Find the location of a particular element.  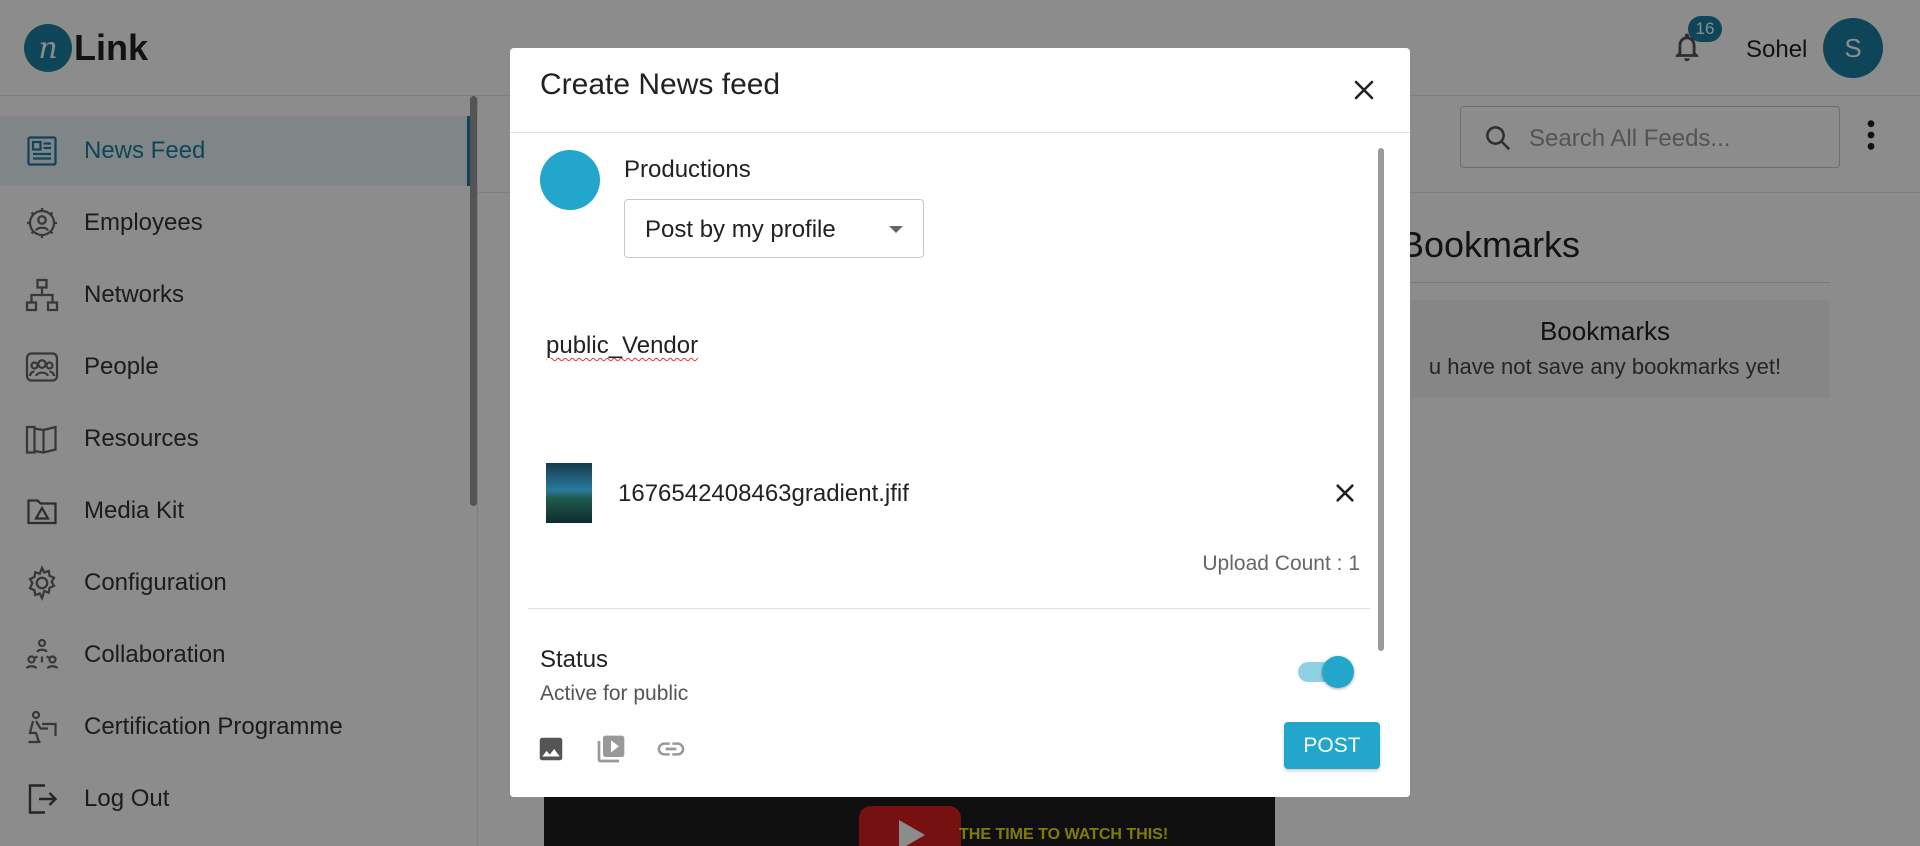

status-subtitle: Active for public is located at coordinates (614, 693).